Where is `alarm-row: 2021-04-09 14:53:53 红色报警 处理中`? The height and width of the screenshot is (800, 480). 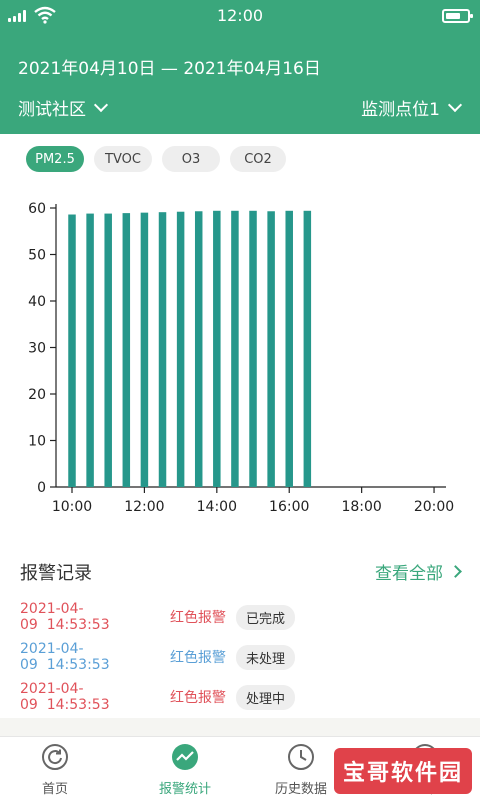 alarm-row: 2021-04-09 14:53:53 红色报警 处理中 is located at coordinates (158, 697).